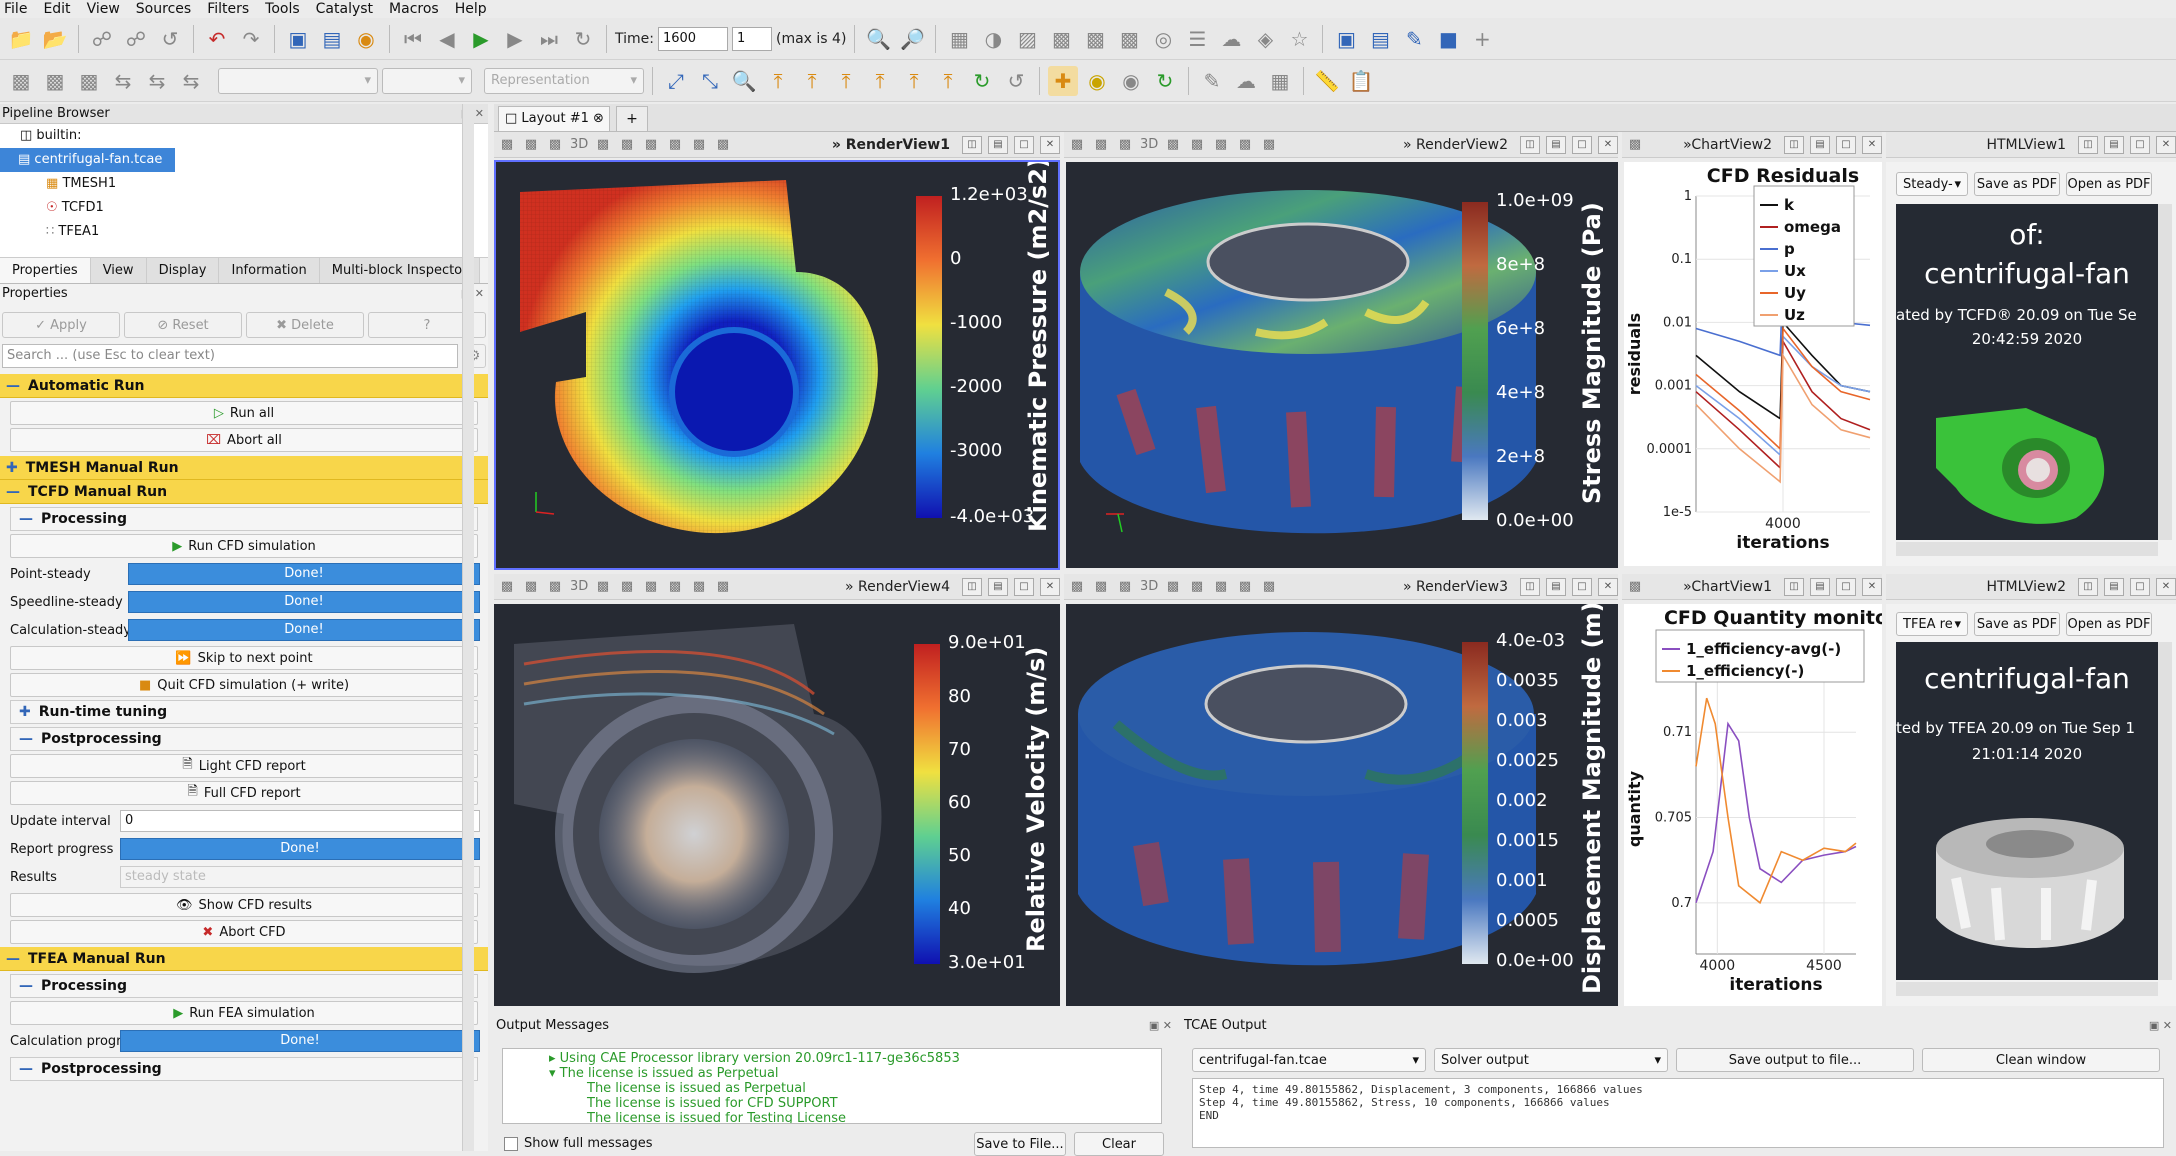 The height and width of the screenshot is (1156, 2176). What do you see at coordinates (1119, 1144) in the screenshot?
I see `clear-button: Clear` at bounding box center [1119, 1144].